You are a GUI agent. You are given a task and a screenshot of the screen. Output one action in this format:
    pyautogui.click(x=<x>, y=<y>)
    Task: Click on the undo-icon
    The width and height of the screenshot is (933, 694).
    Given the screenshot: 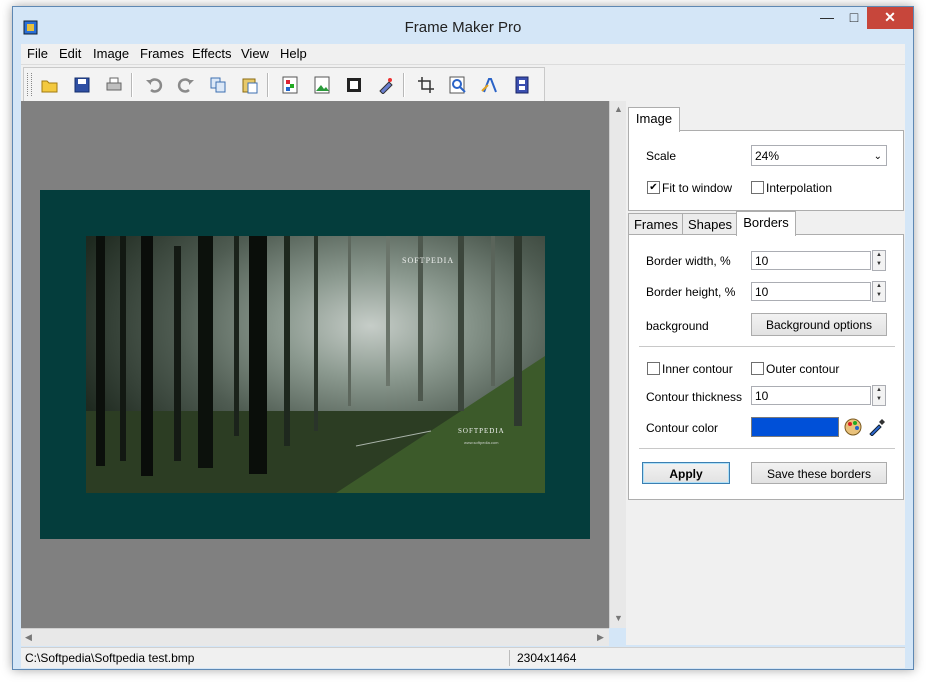 What is the action you would take?
    pyautogui.click(x=154, y=85)
    